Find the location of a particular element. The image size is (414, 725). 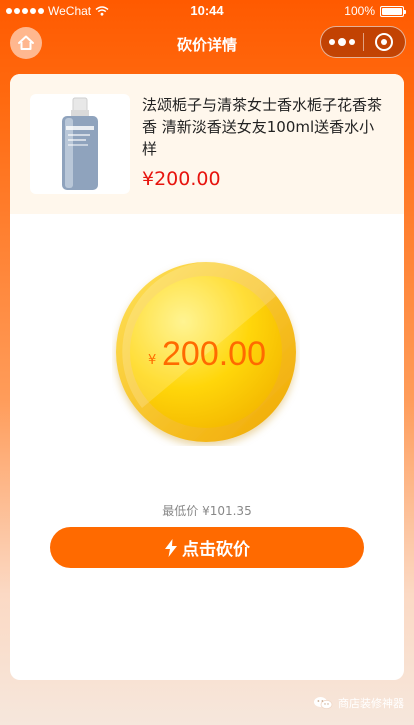

battery-group: 100% is located at coordinates (375, 11).